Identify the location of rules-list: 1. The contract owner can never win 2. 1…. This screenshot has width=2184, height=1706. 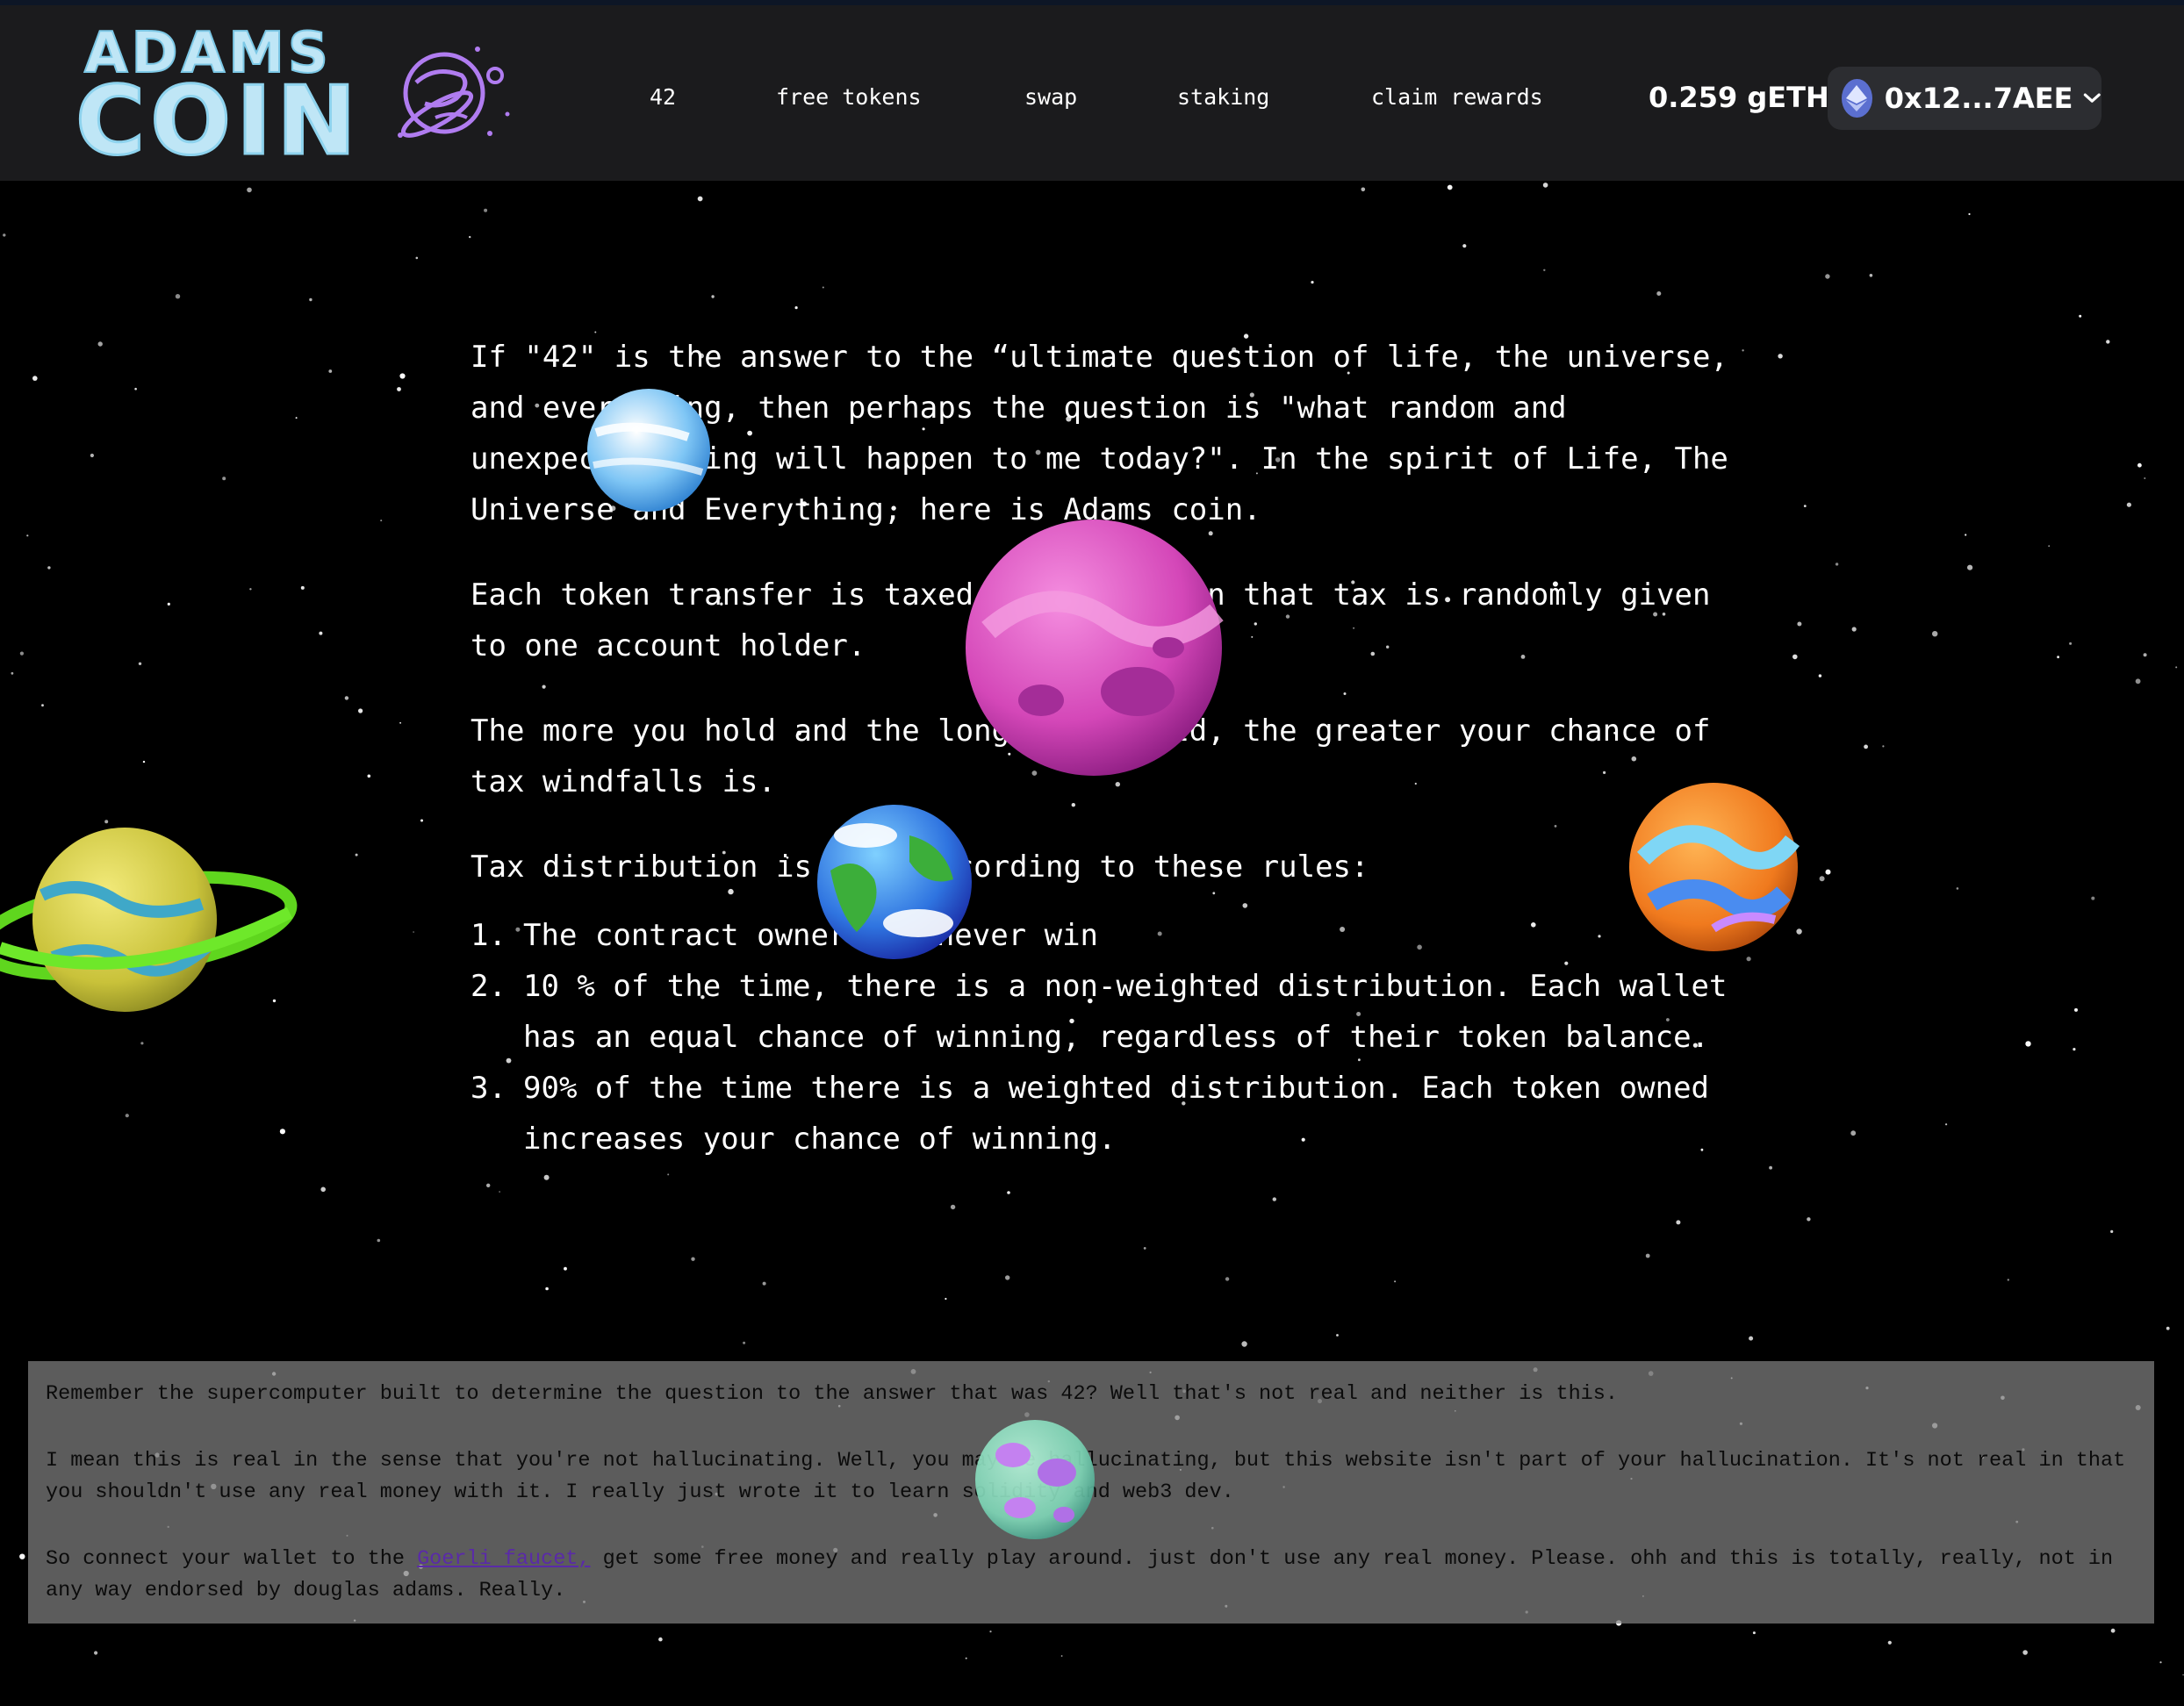
(1103, 1037).